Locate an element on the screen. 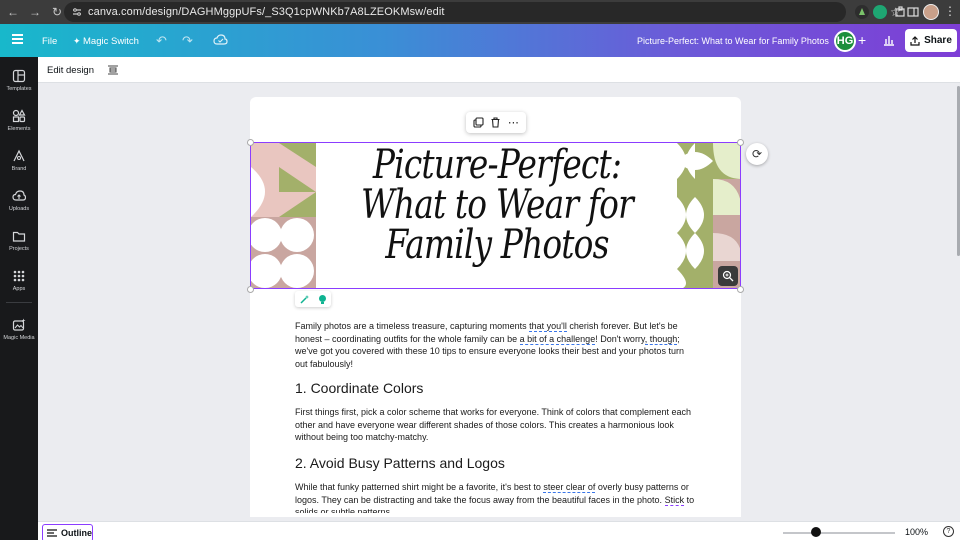 The image size is (960, 540). zoom-percent: 100% is located at coordinates (916, 532).